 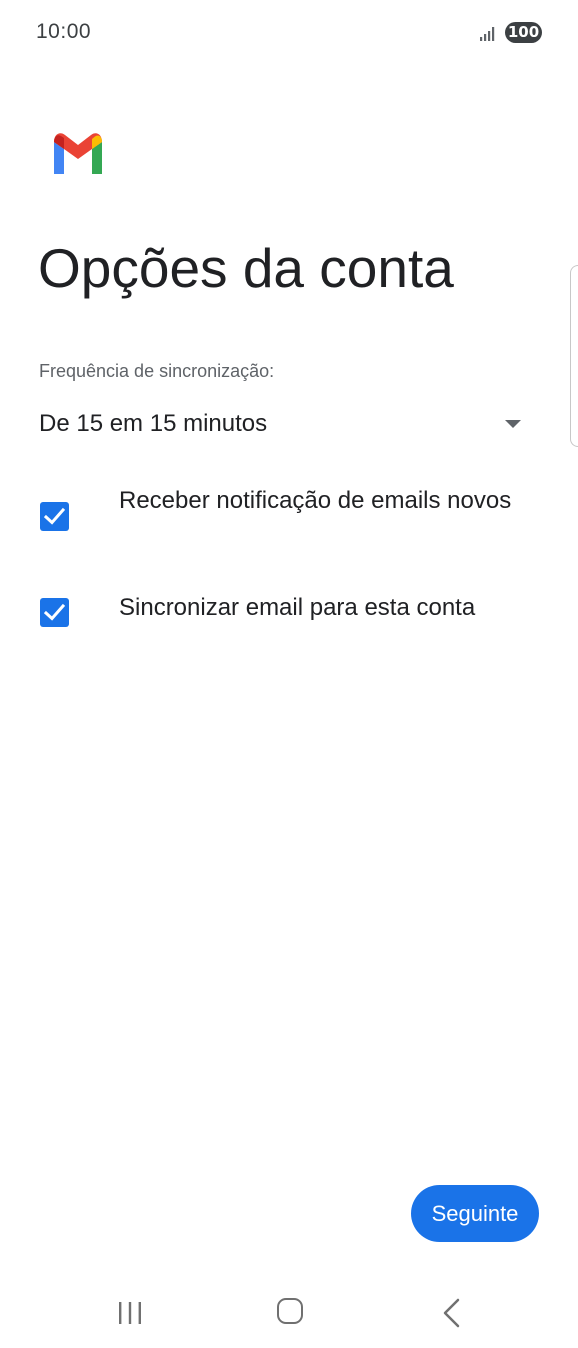 What do you see at coordinates (297, 607) in the screenshot?
I see `sync-email-label: Sincronizar email para esta conta` at bounding box center [297, 607].